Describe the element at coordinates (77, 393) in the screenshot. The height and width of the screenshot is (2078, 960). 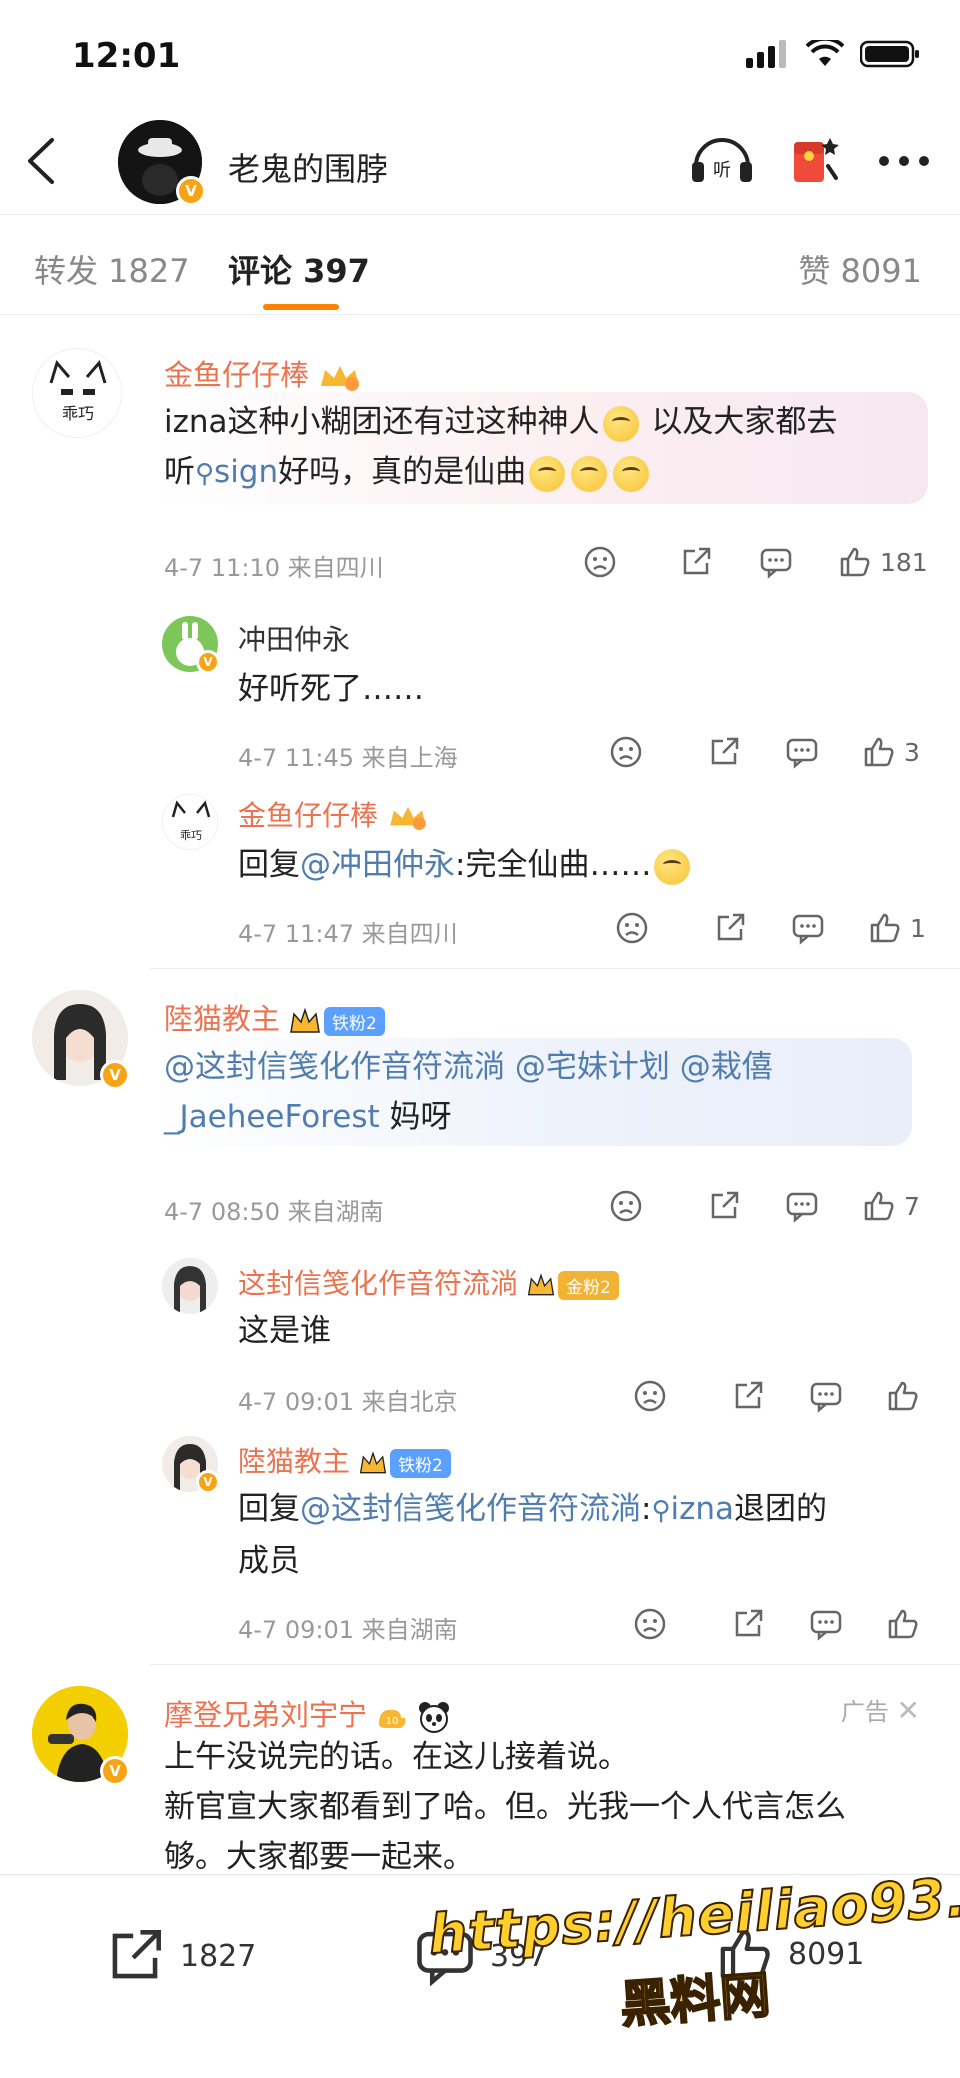
I see `user-avatar: 乖巧` at that location.